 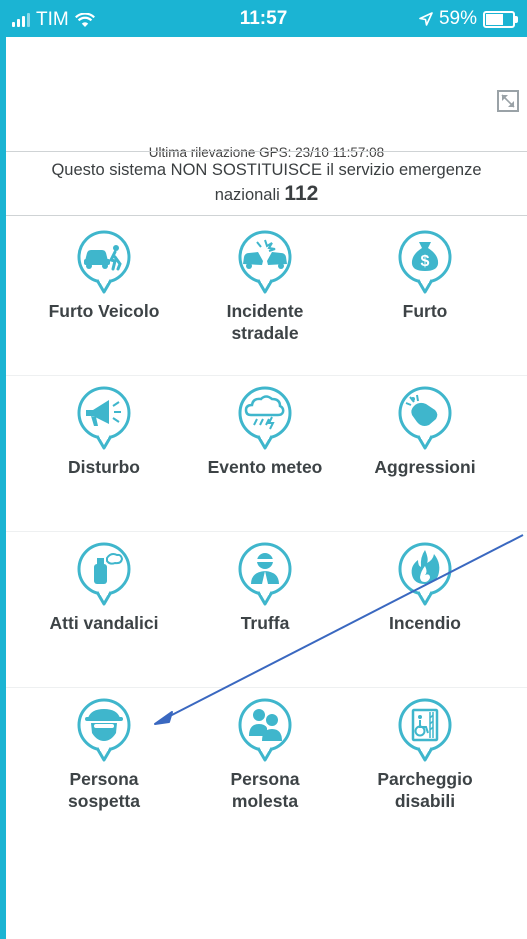 What do you see at coordinates (265, 623) in the screenshot?
I see `category-label: Truffa` at bounding box center [265, 623].